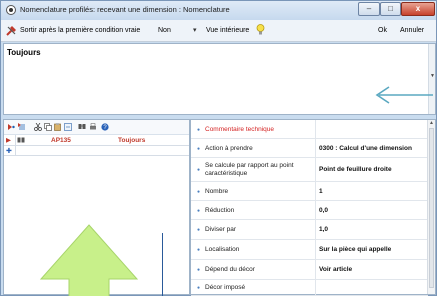  Describe the element at coordinates (162, 264) in the screenshot. I see `annotation-line` at that location.